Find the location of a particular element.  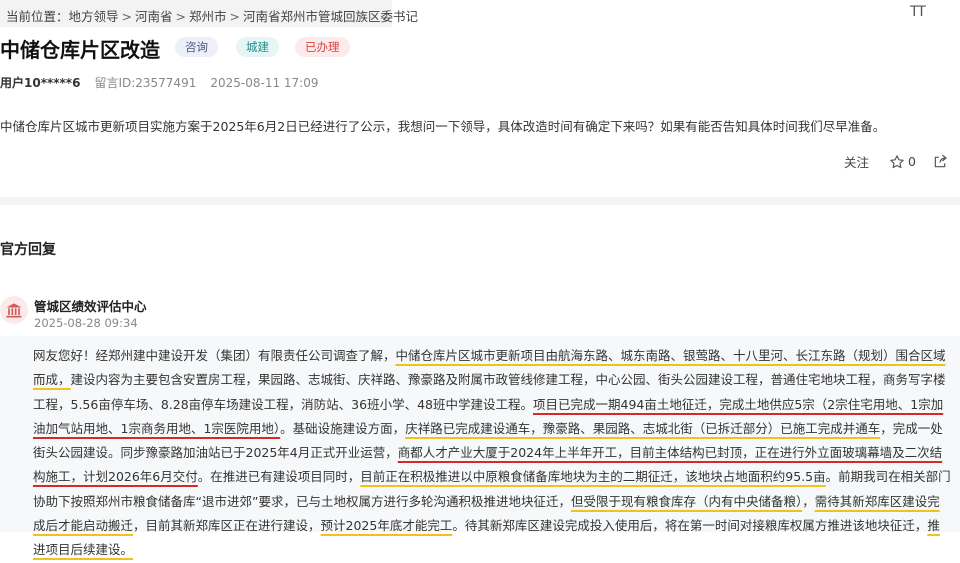

follow-button: 关注 is located at coordinates (856, 161).